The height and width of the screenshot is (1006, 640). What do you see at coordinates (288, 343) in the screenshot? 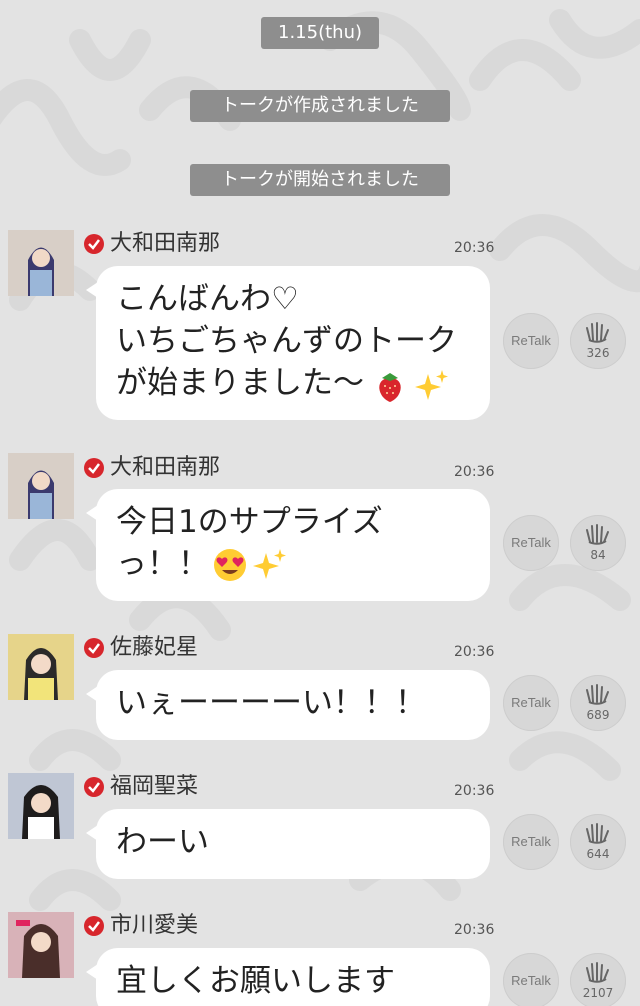
I see `message-bubble: こんばんわ♡ いちごちゃんずのトーク が始まりました〜` at bounding box center [288, 343].